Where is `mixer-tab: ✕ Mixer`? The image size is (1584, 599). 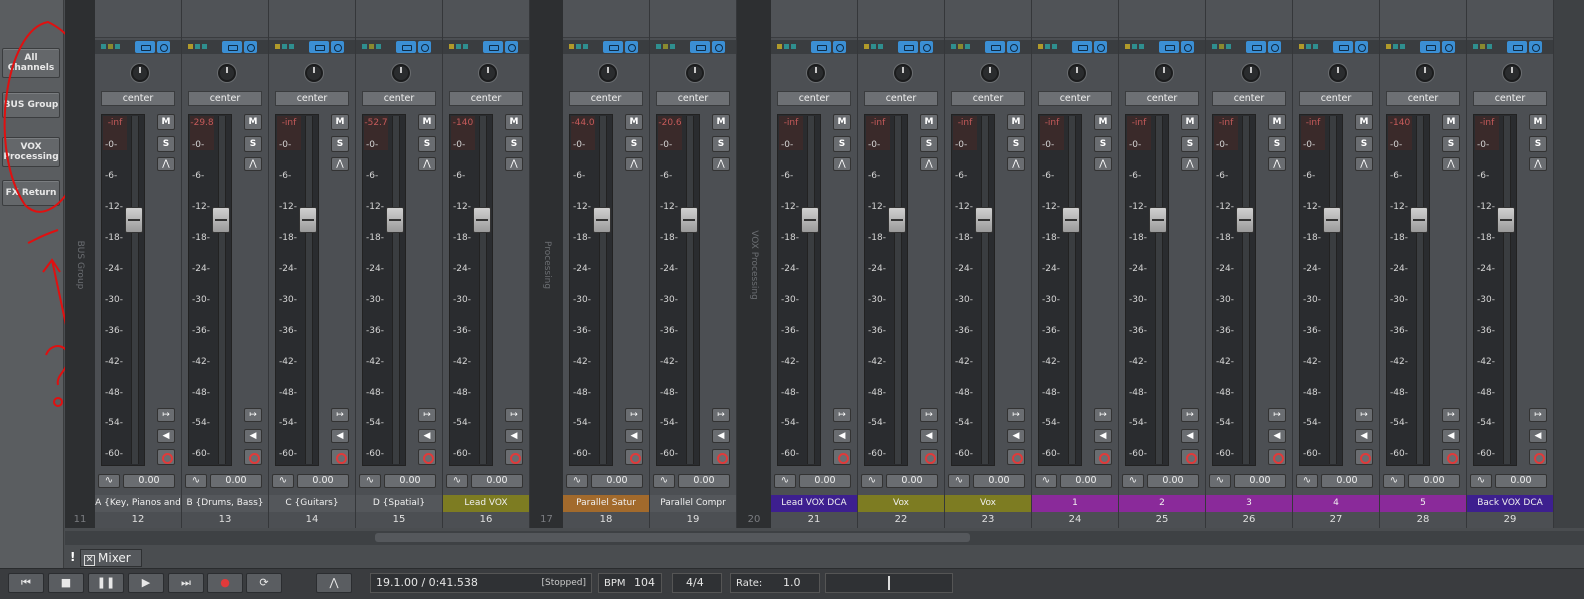 mixer-tab: ✕ Mixer is located at coordinates (111, 558).